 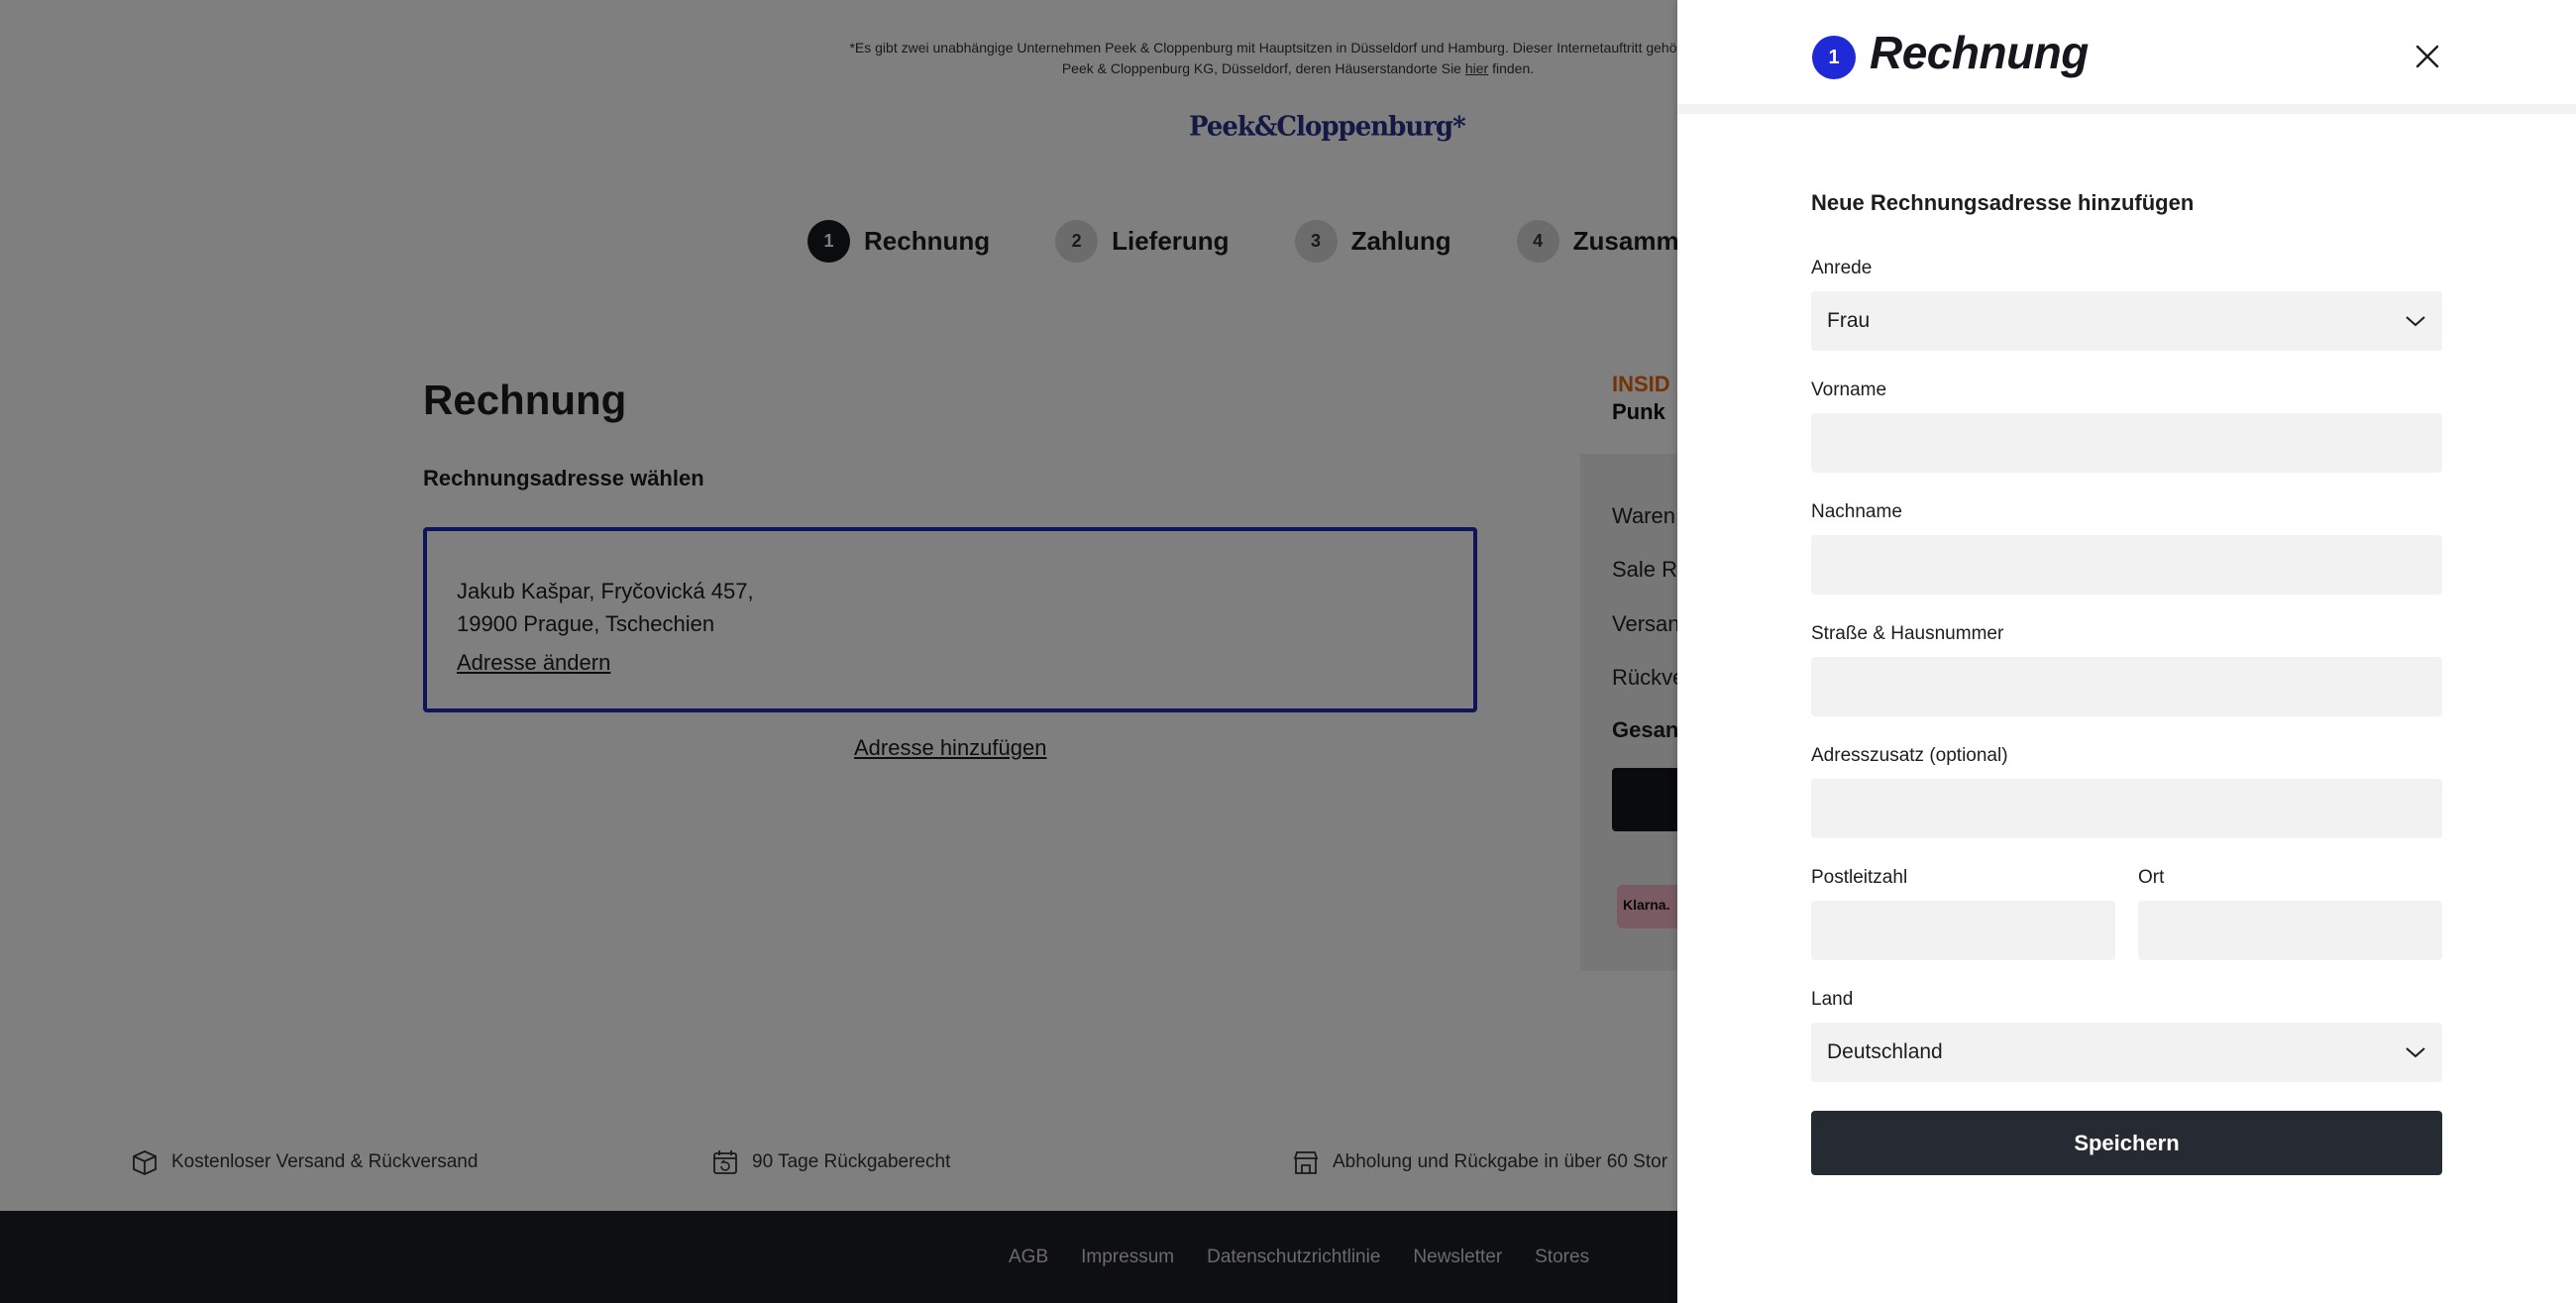 I want to click on land-value: Deutschland, so click(x=1885, y=1051).